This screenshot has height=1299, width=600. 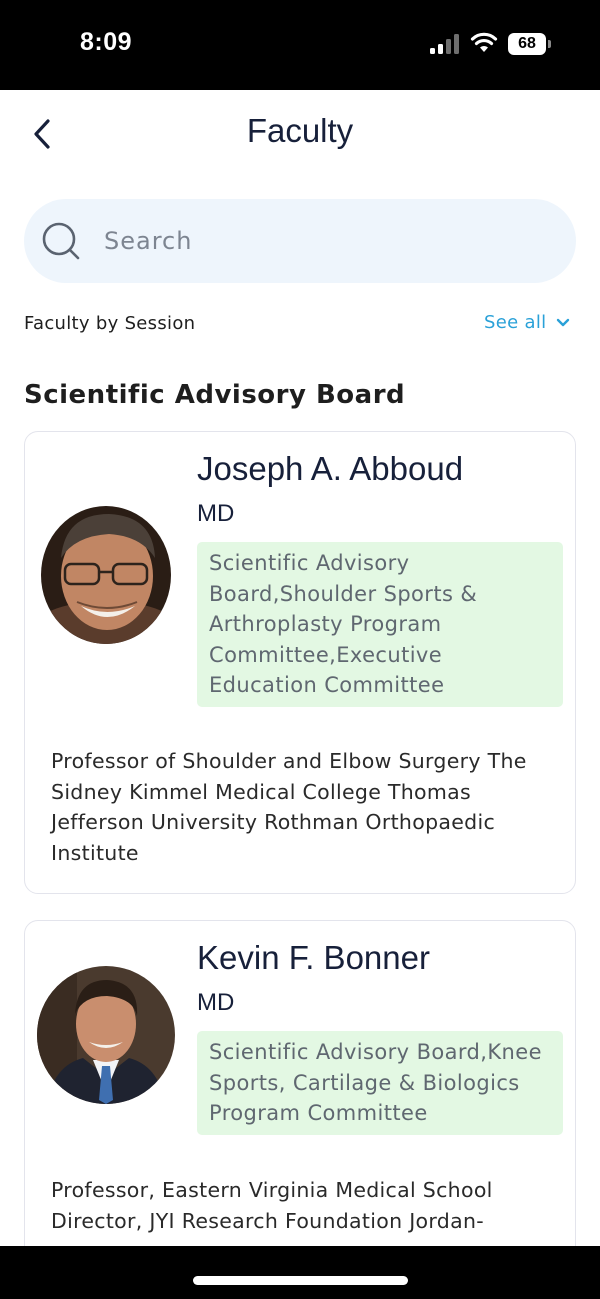 What do you see at coordinates (484, 42) in the screenshot?
I see `wifi-icon` at bounding box center [484, 42].